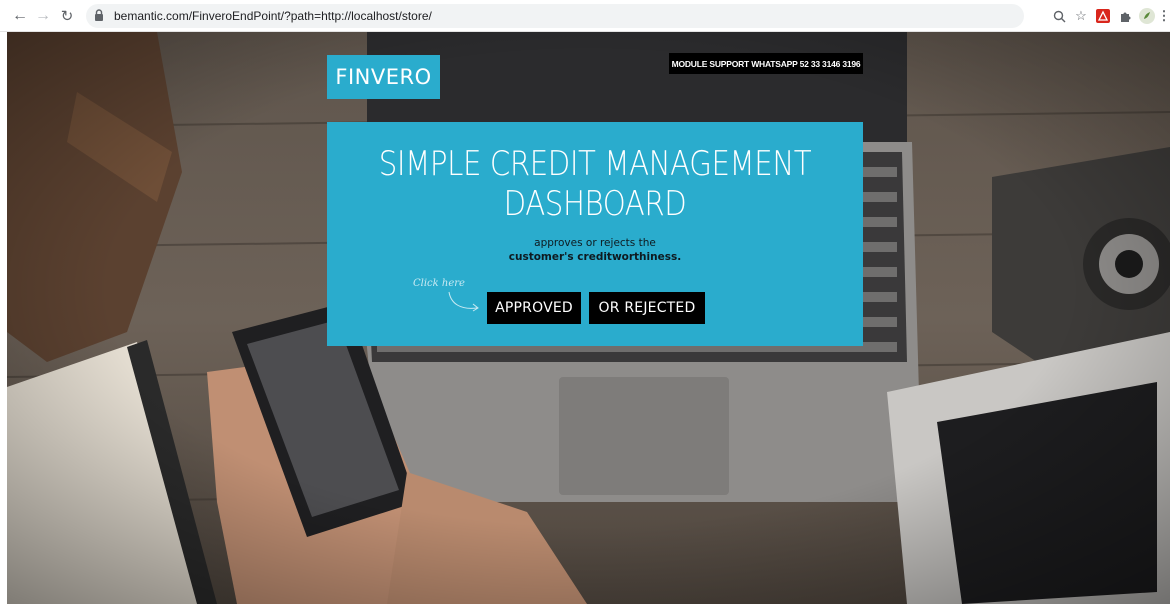  I want to click on hero-title-line-1: SIMPLE CREDIT MANAGEMENT, so click(595, 164).